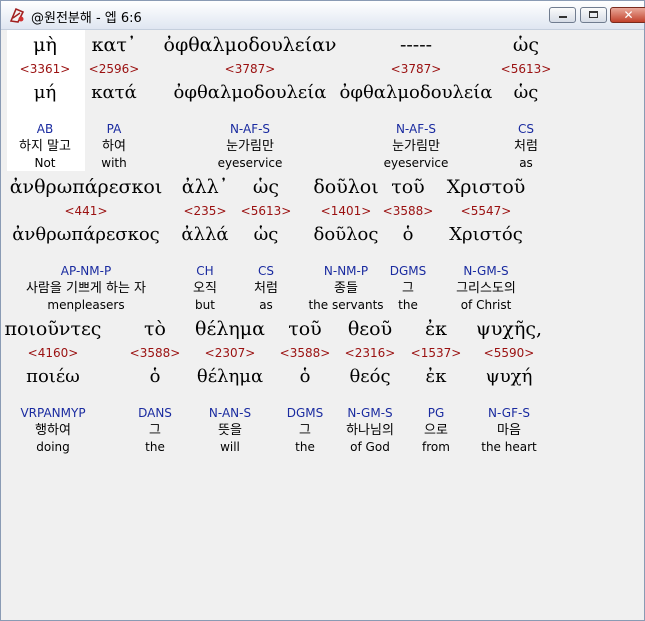 Image resolution: width=645 pixels, height=621 pixels. What do you see at coordinates (323, 15) in the screenshot?
I see `title-bar: @원전분해 - 엡 6:6 ✕` at bounding box center [323, 15].